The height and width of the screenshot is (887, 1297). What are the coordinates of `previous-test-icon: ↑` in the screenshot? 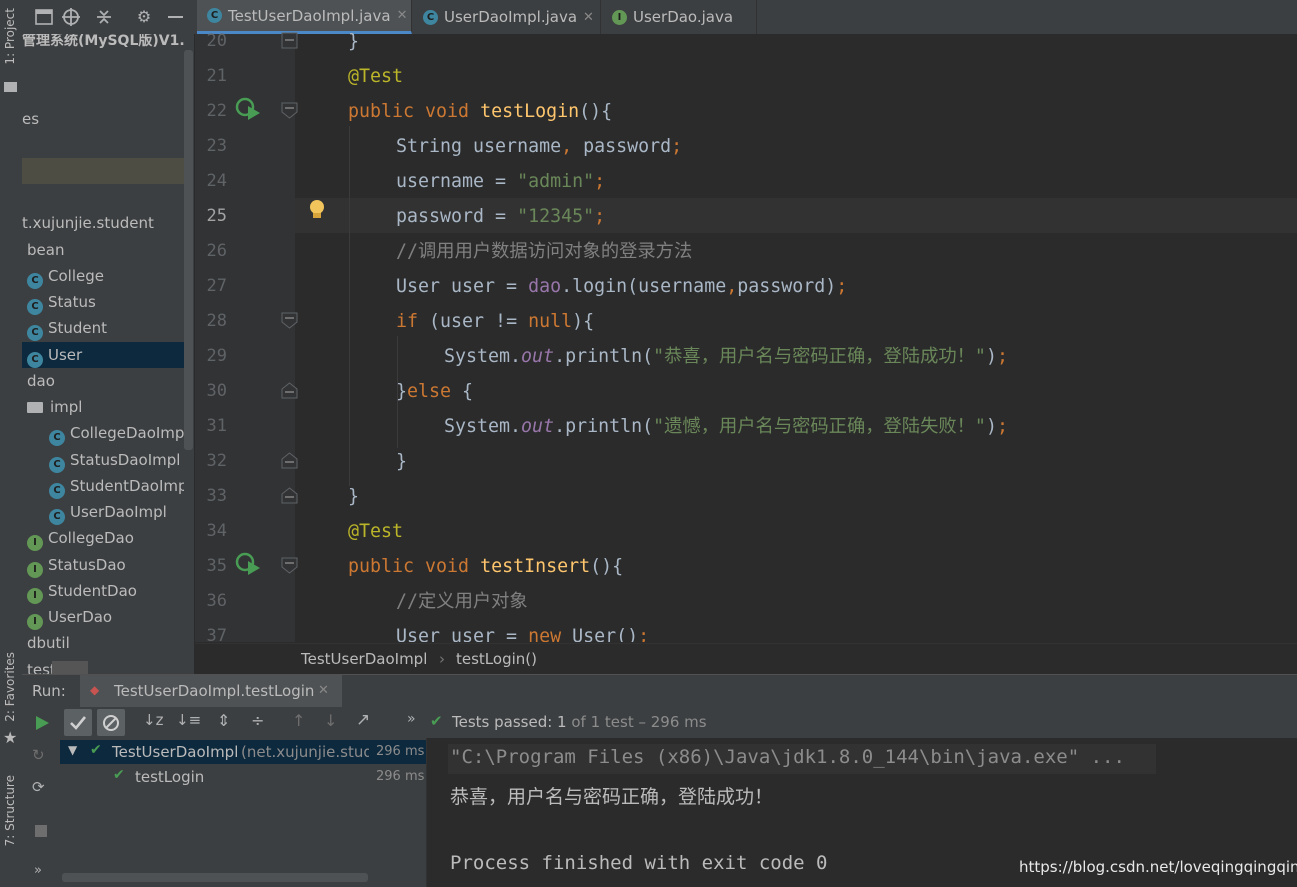 It's located at (298, 720).